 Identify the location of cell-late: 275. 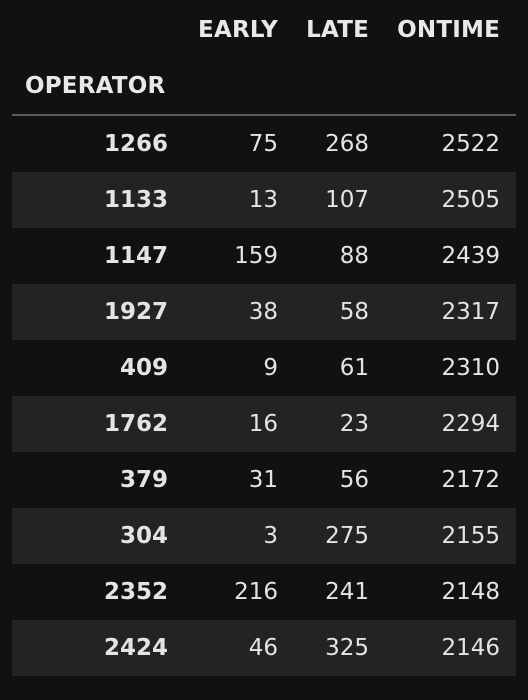
(347, 536).